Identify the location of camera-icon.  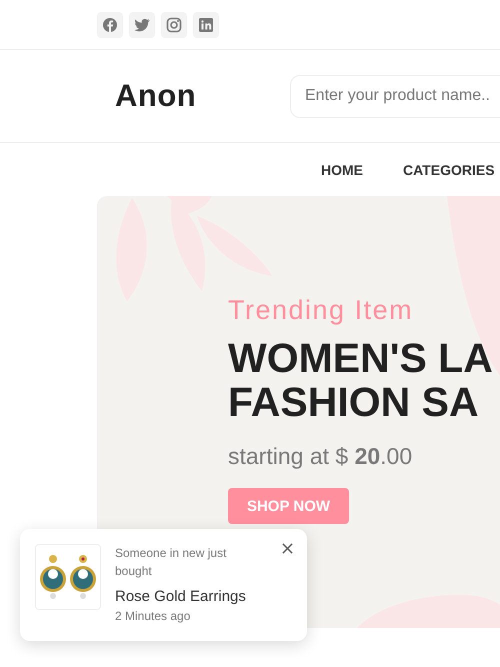
(174, 24).